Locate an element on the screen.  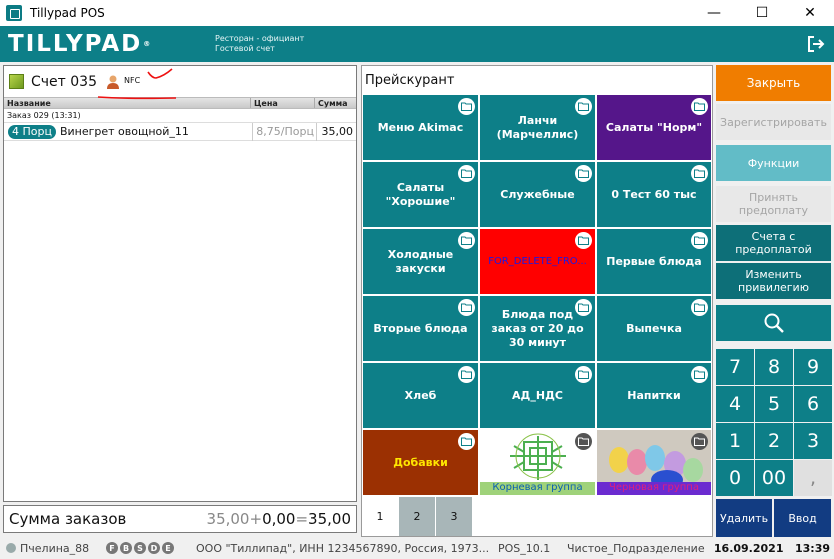
numpad-key: 3 is located at coordinates (813, 441).